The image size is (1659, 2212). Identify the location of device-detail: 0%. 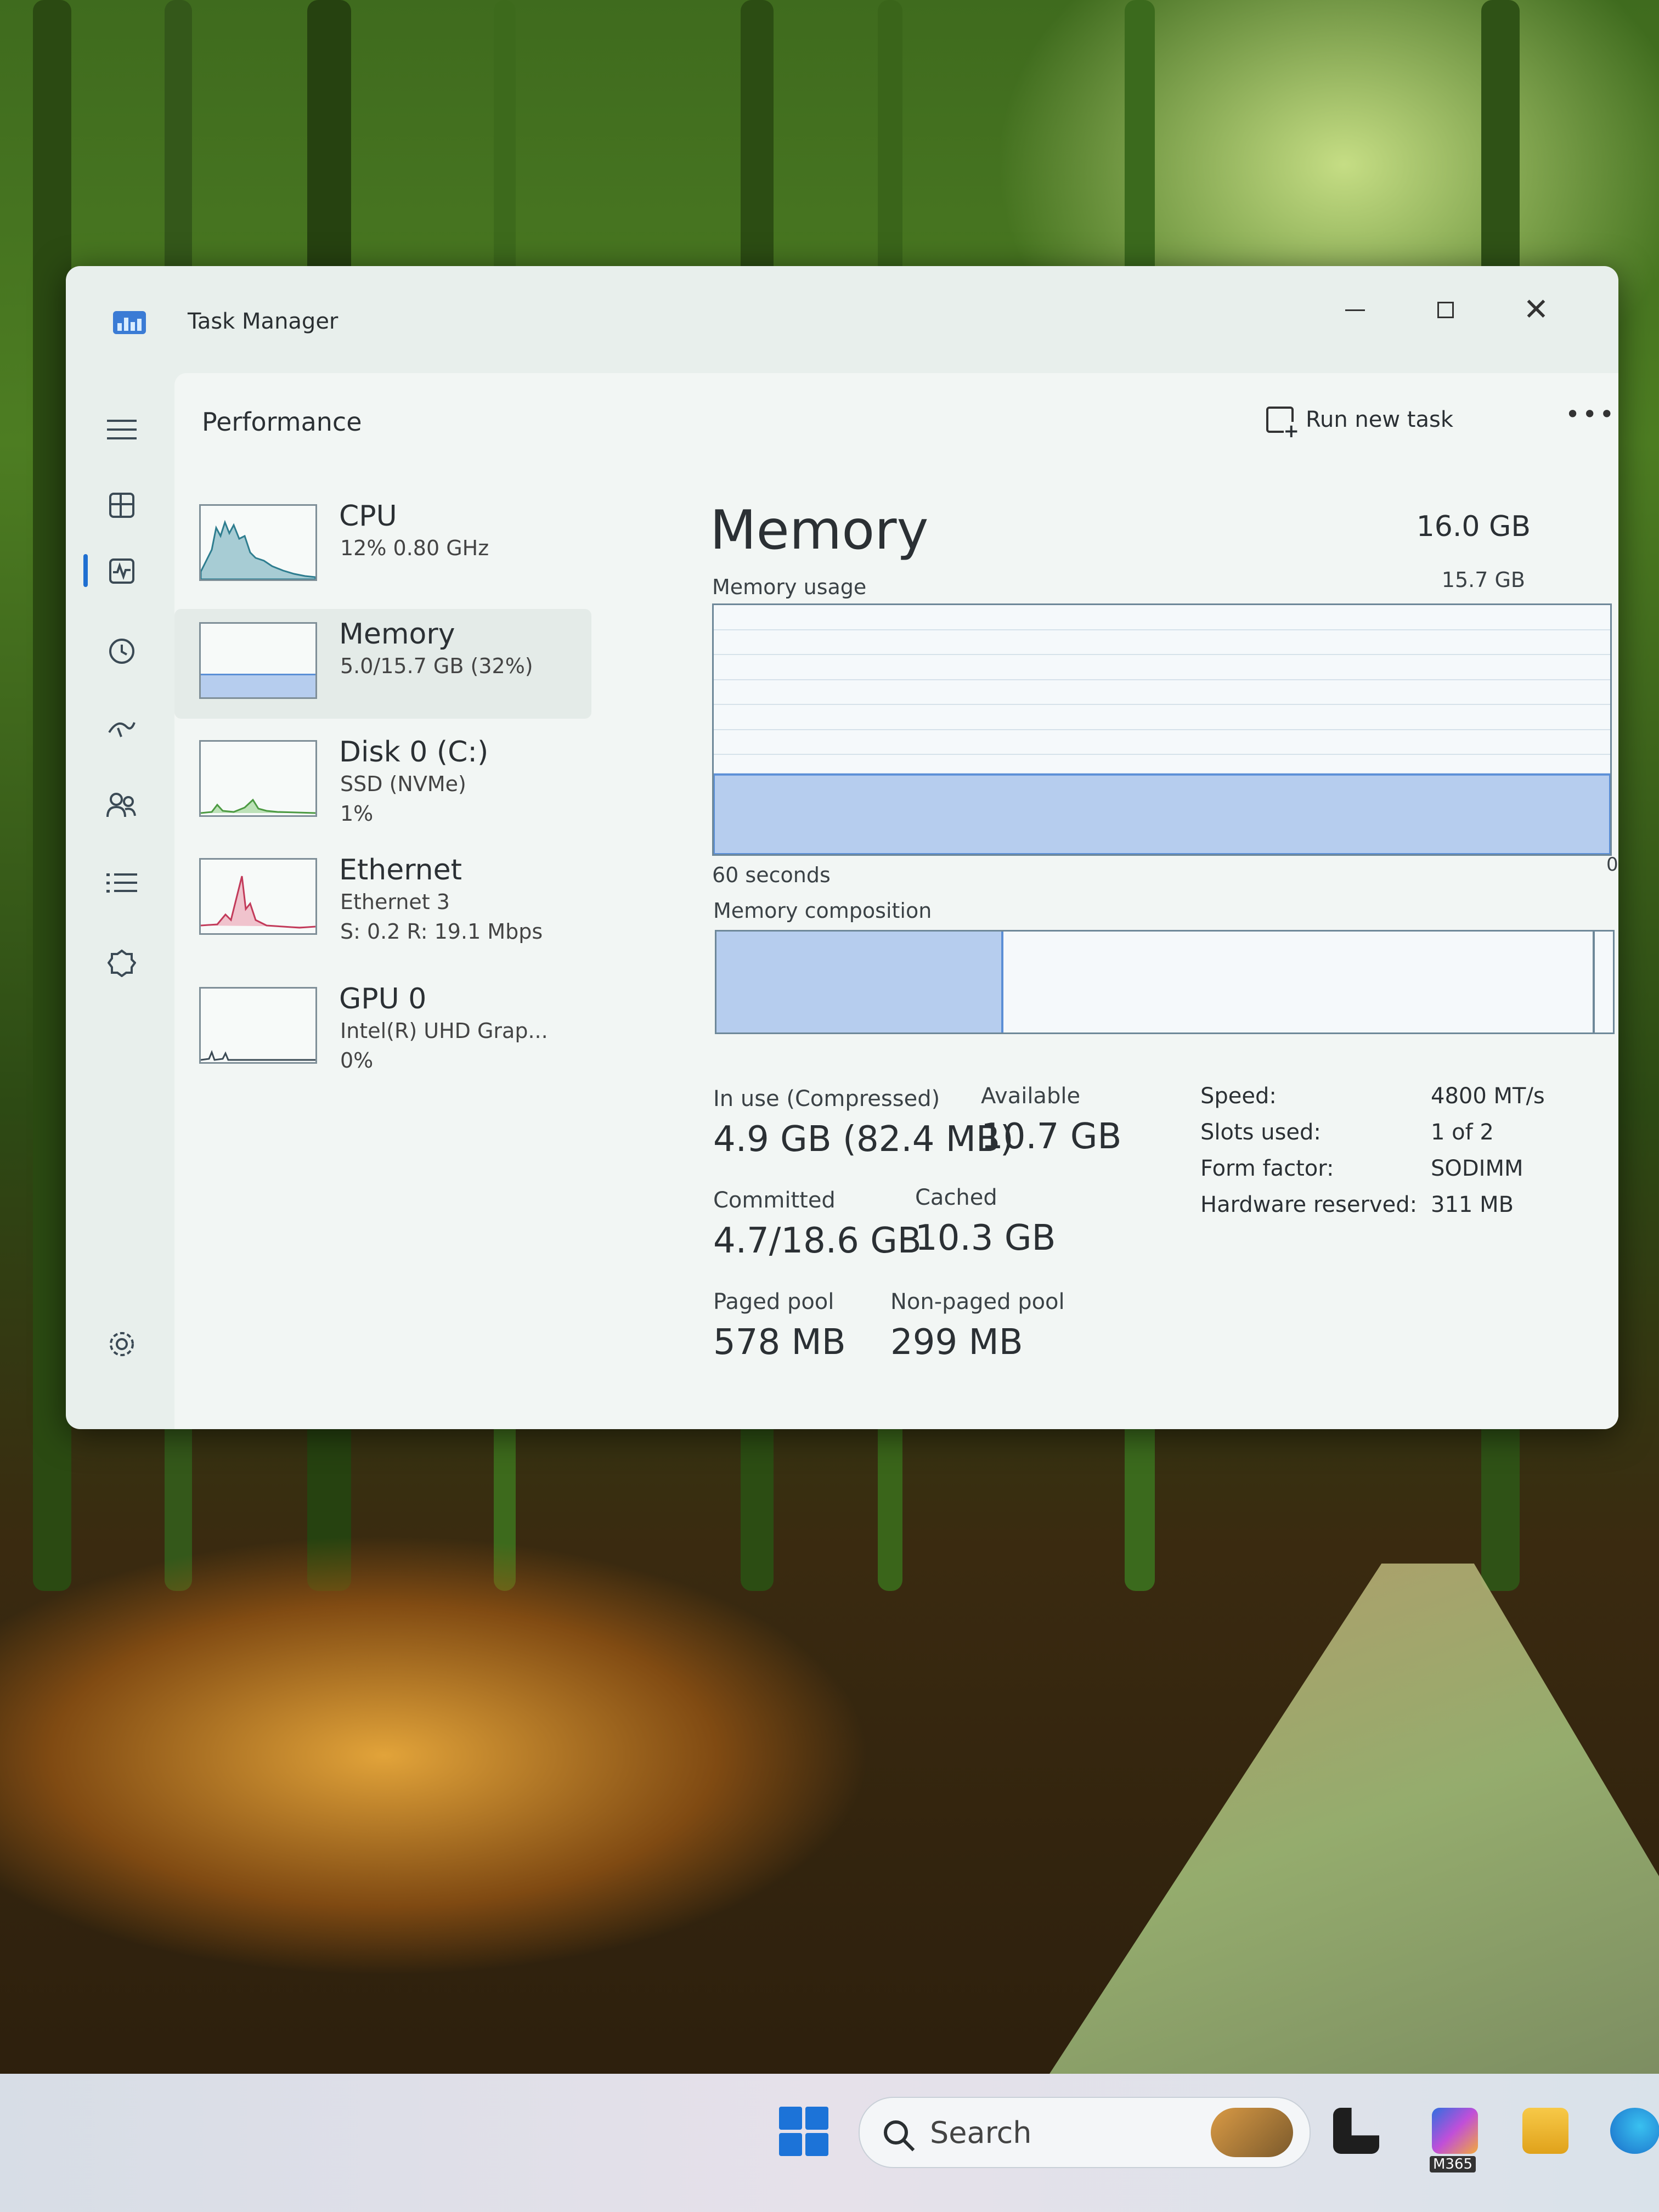
(357, 1060).